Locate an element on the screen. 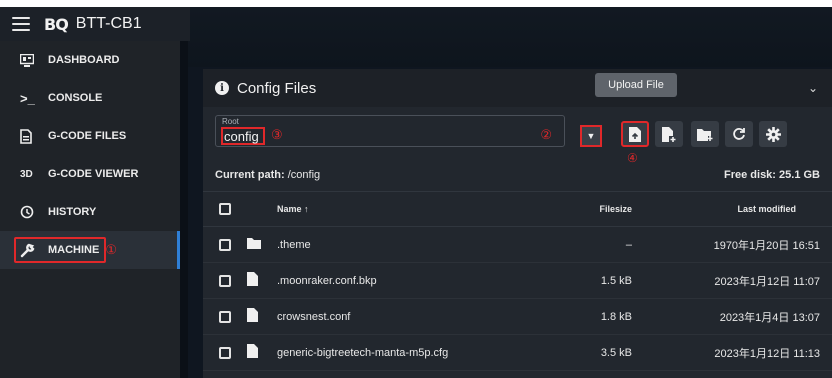  sidebar-item-console: >_ CONSOLE is located at coordinates (90, 98).